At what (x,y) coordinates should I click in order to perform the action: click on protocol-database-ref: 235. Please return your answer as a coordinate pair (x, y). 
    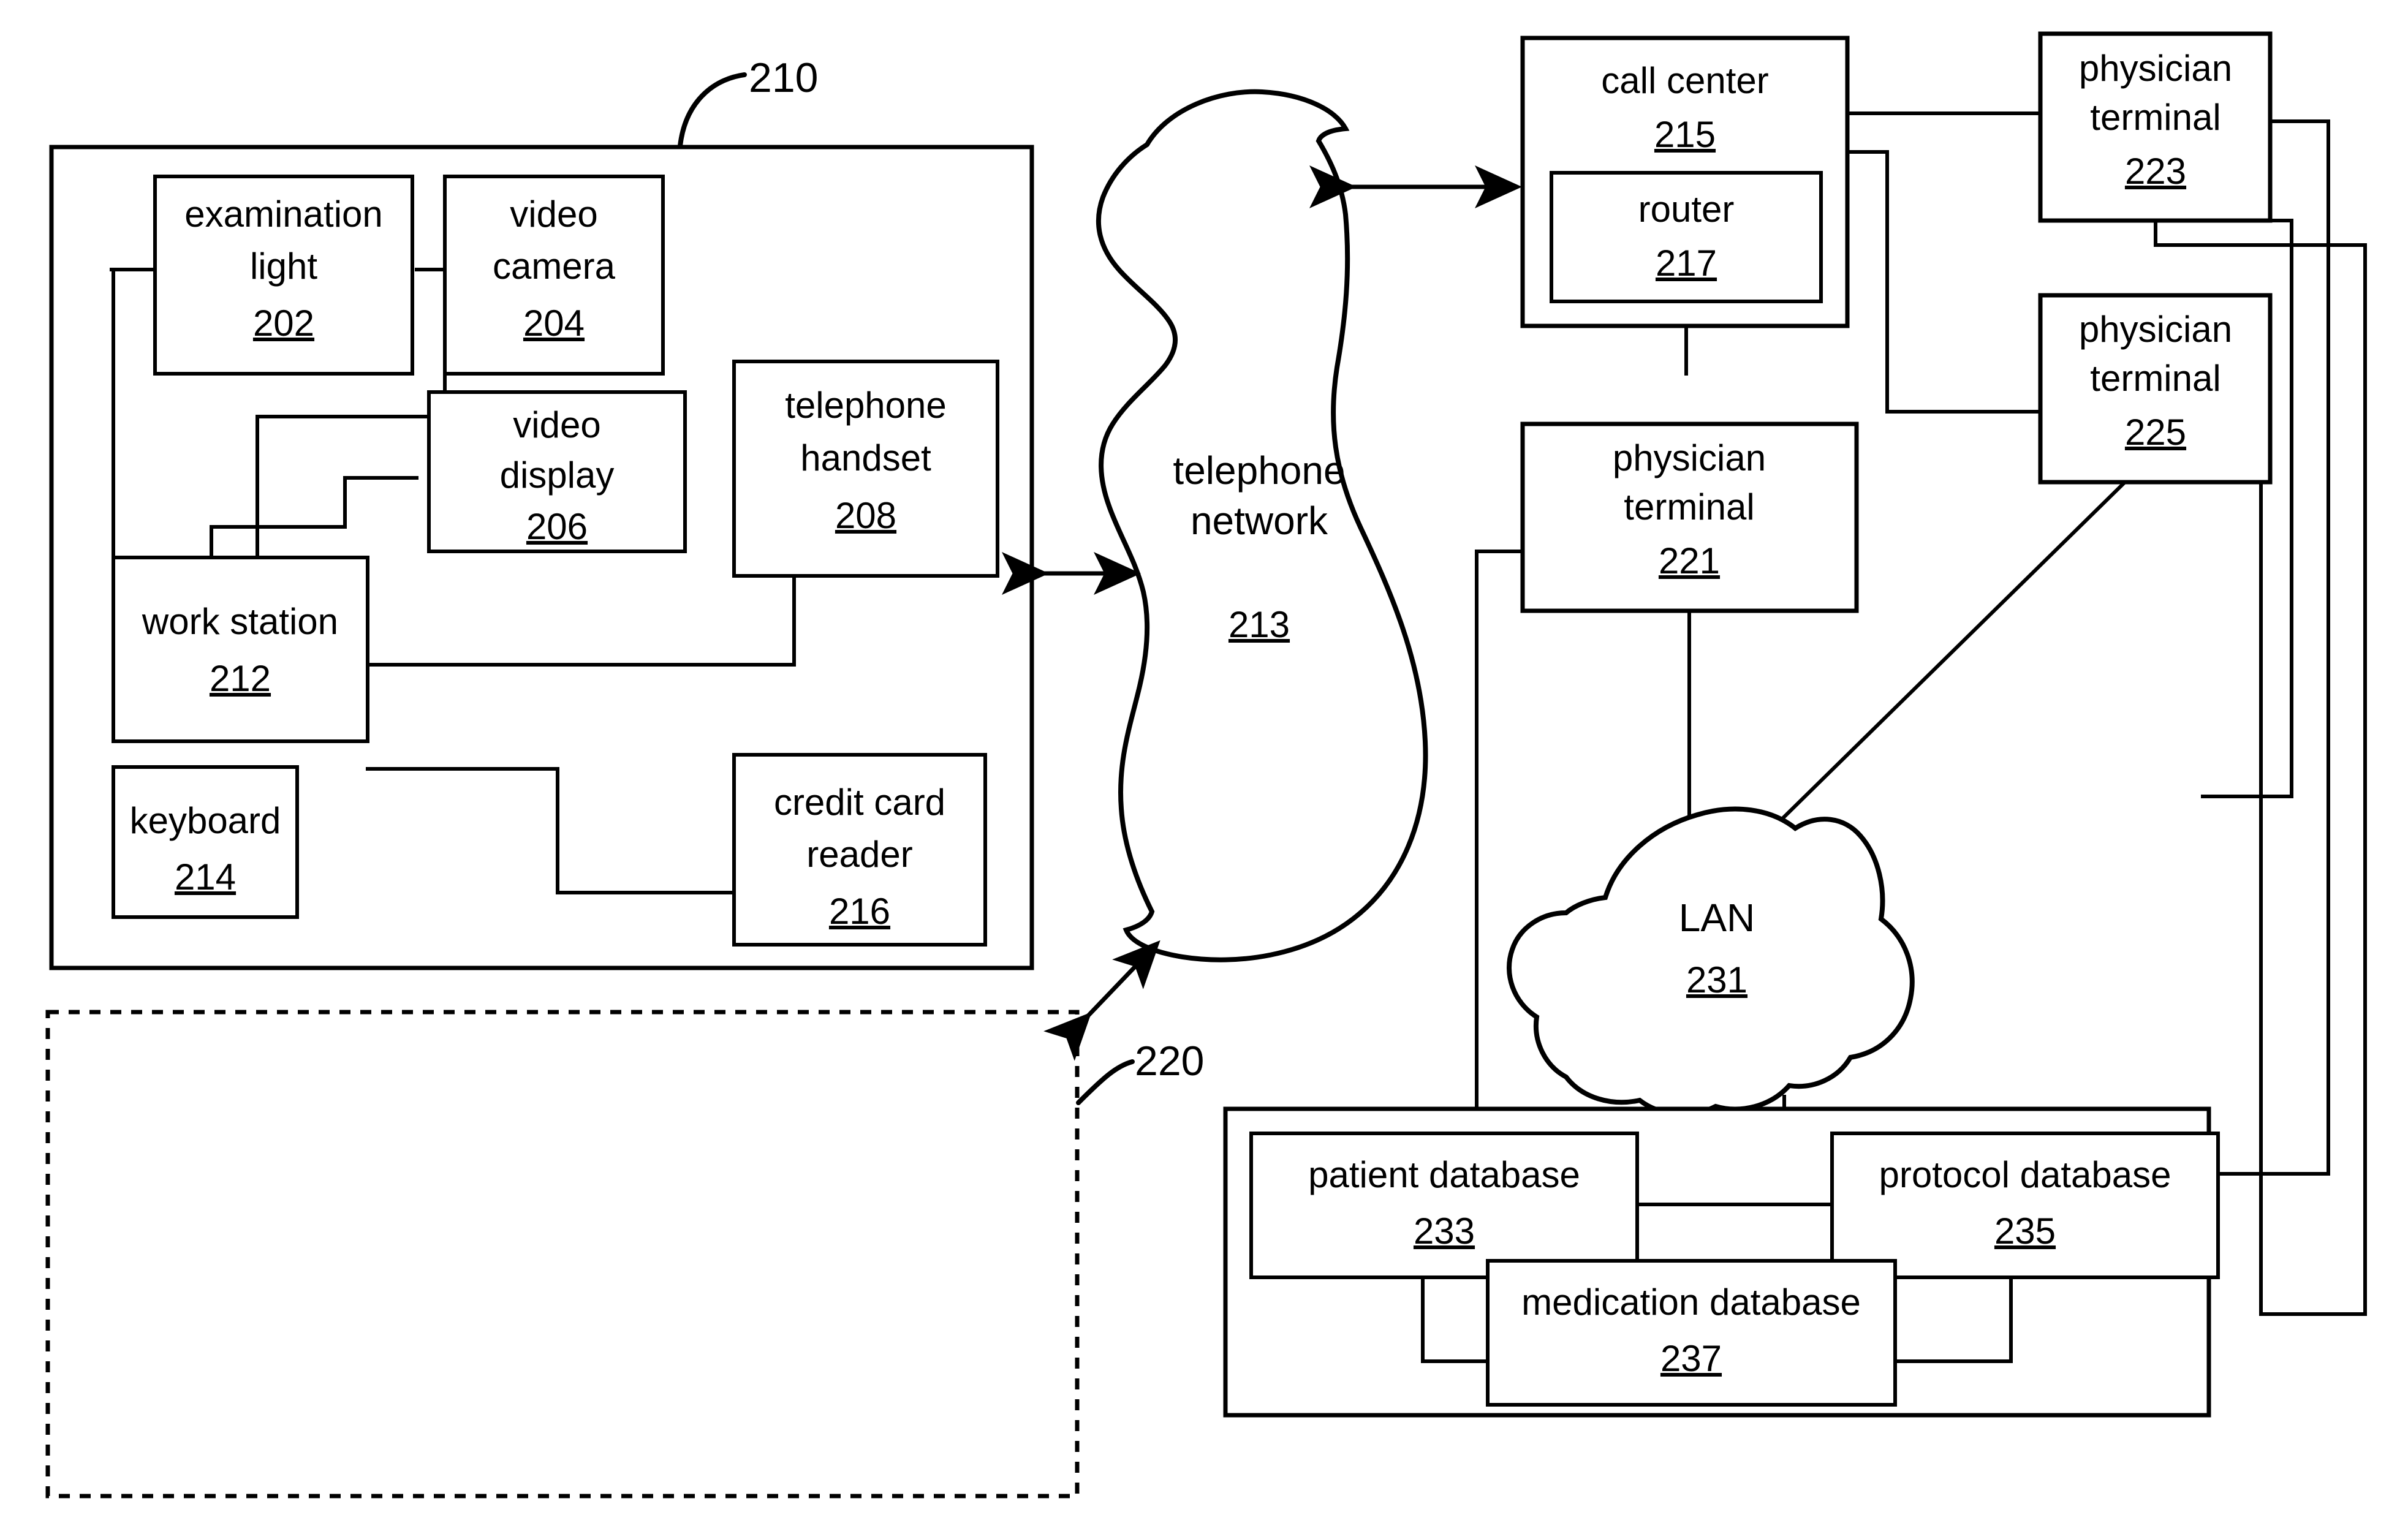
    Looking at the image, I should click on (2025, 1231).